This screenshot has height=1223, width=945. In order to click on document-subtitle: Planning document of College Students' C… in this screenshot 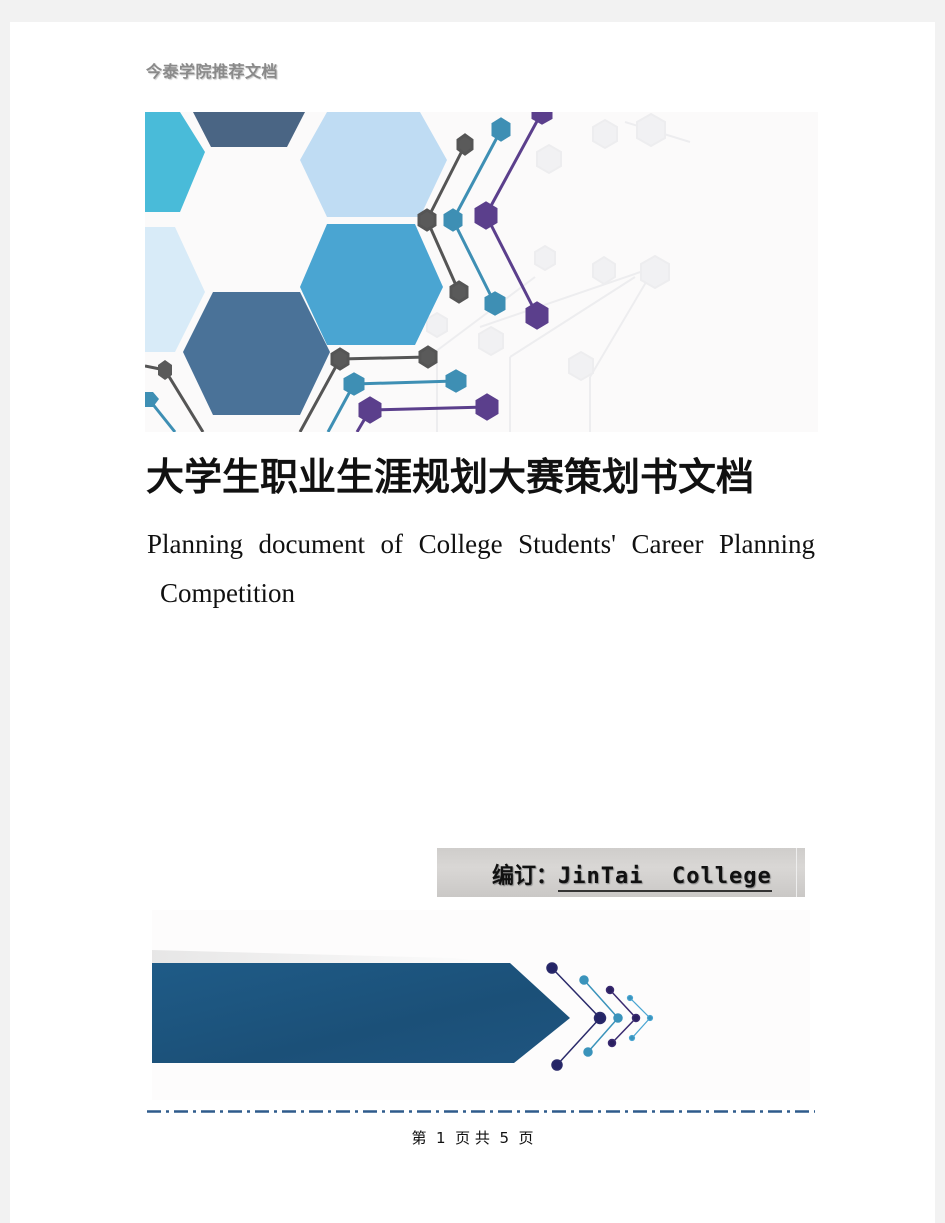, I will do `click(481, 569)`.